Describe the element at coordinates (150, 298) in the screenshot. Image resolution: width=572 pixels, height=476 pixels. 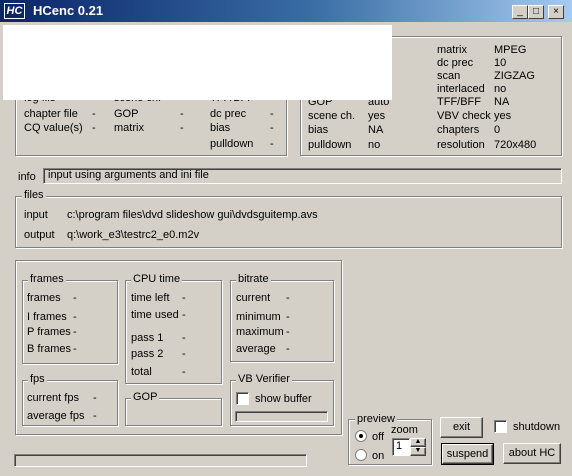
I see `time-left-label: time left` at that location.